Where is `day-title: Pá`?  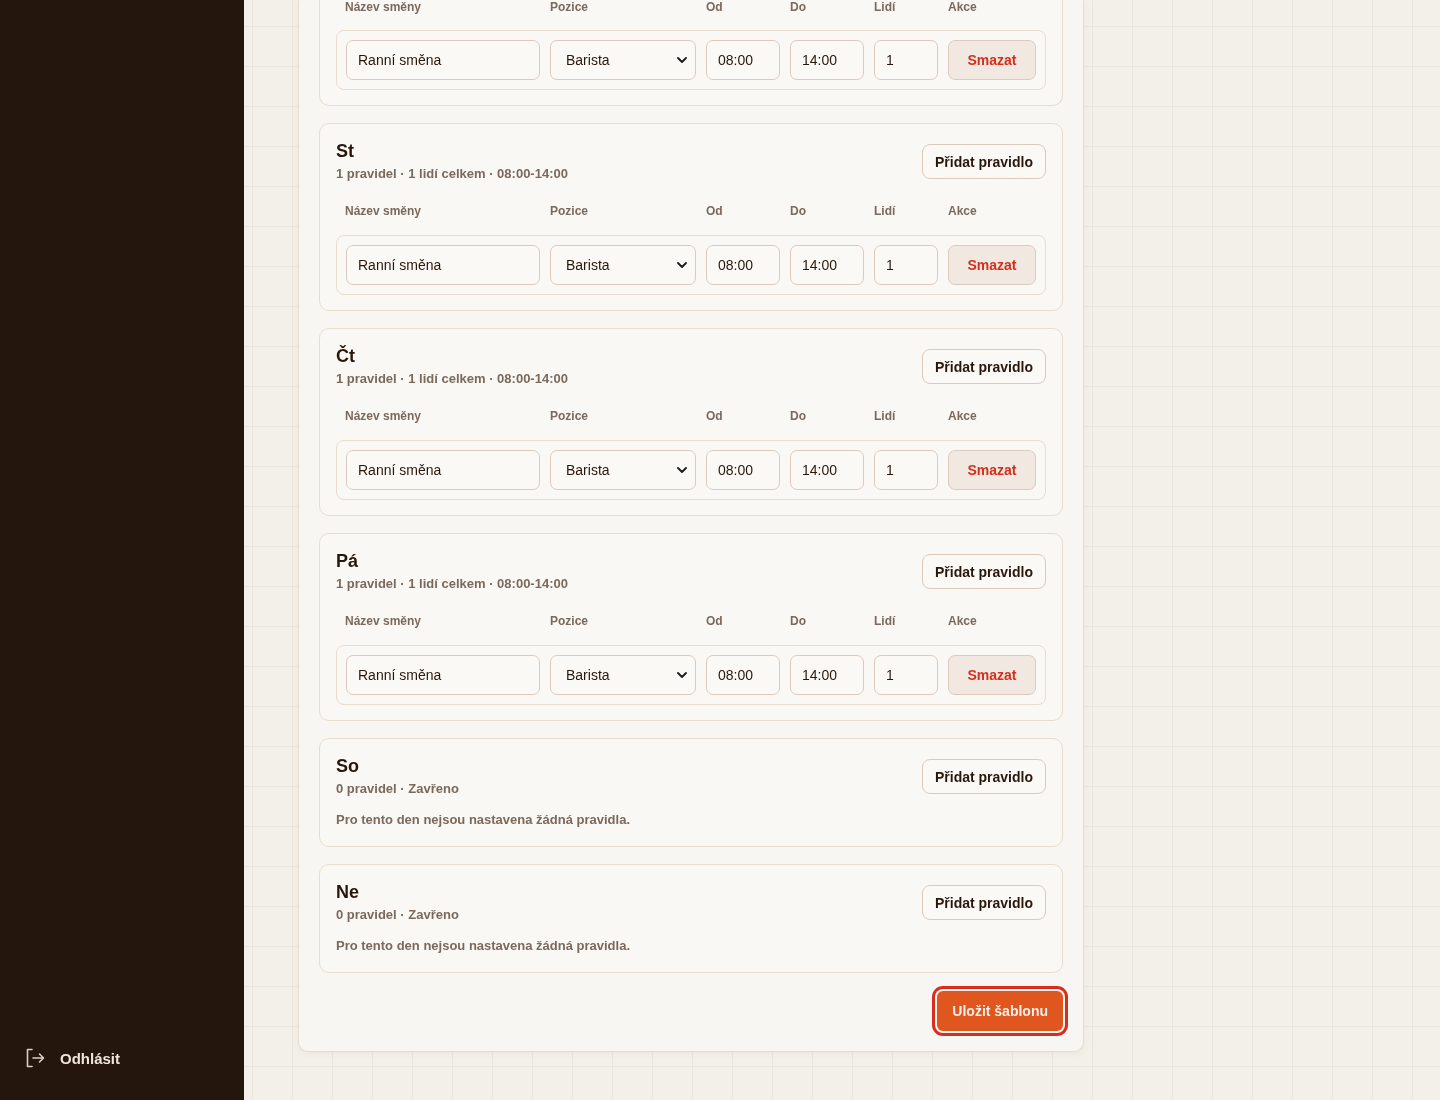
day-title: Pá is located at coordinates (348, 561).